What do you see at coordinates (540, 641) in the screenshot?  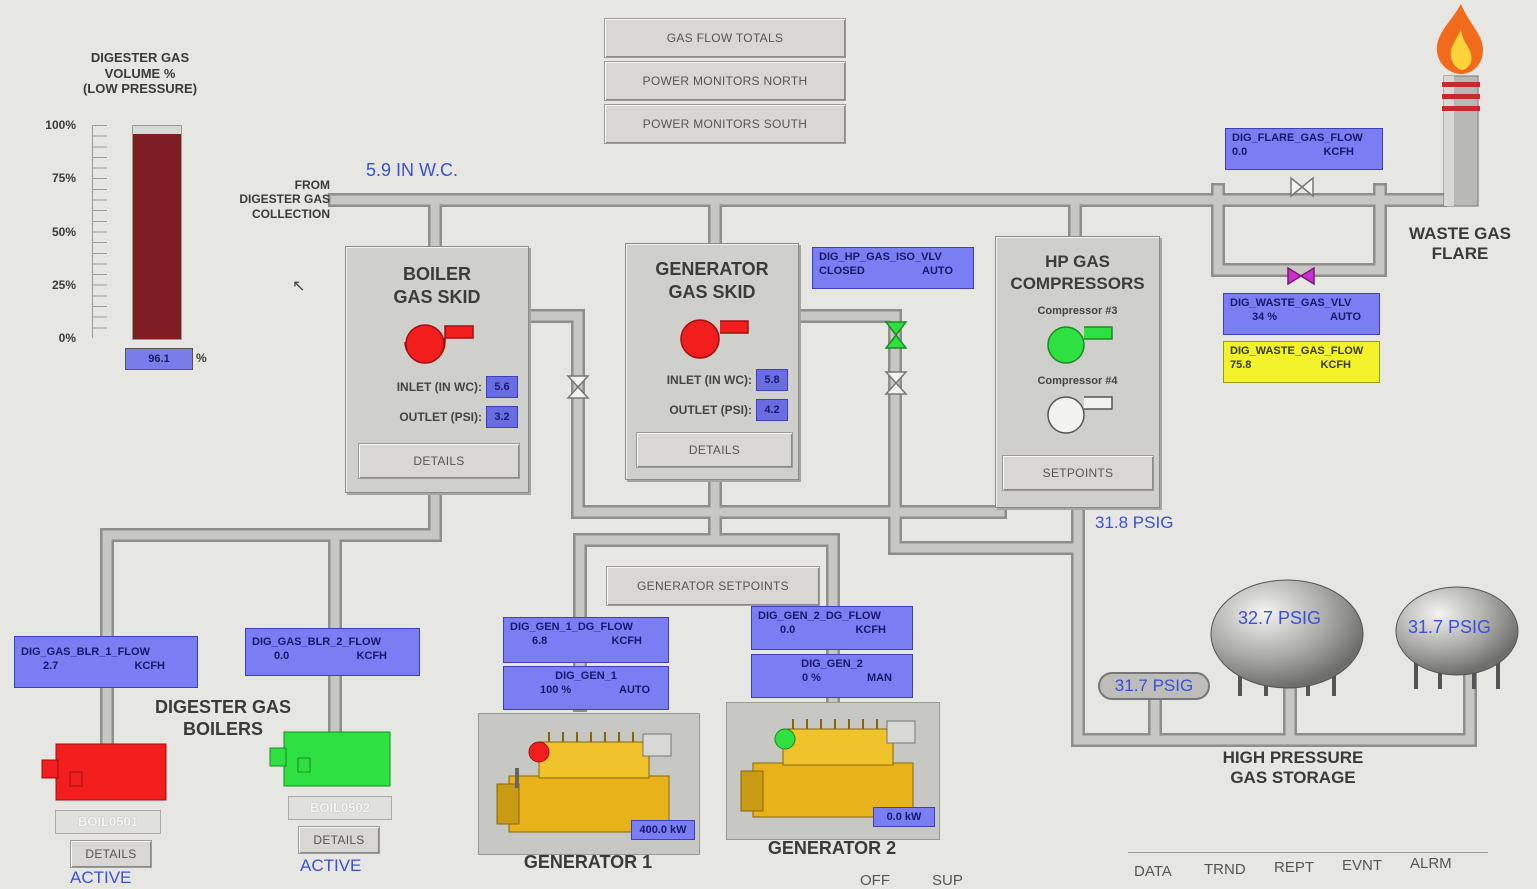 I see `tag-value: 6.8` at bounding box center [540, 641].